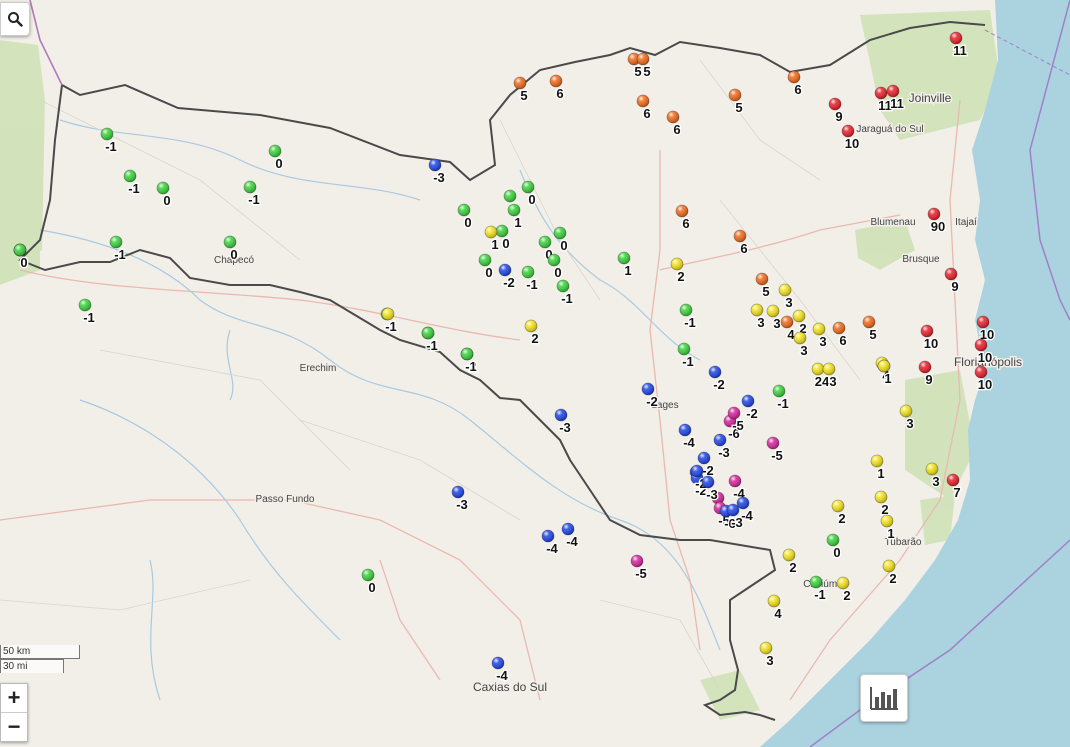 Image resolution: width=1070 pixels, height=747 pixels. What do you see at coordinates (14, 698) in the screenshot?
I see `zoom-in-button: +` at bounding box center [14, 698].